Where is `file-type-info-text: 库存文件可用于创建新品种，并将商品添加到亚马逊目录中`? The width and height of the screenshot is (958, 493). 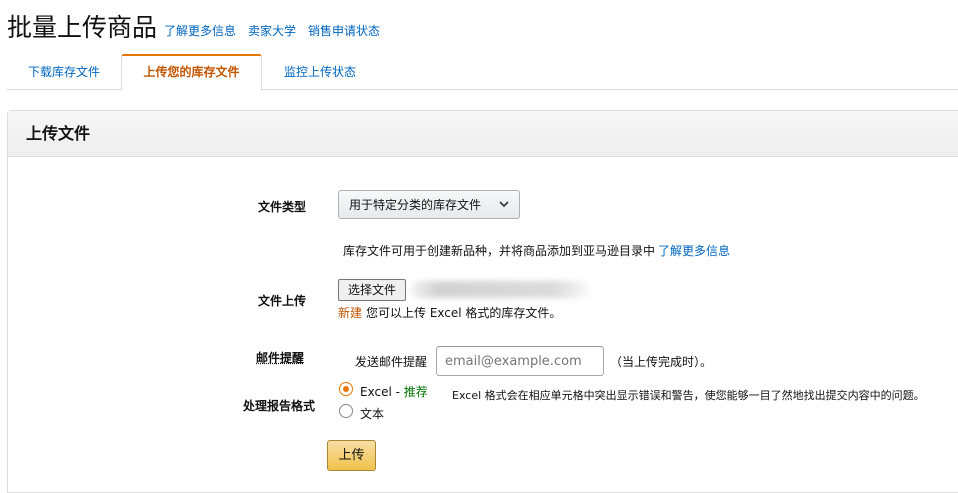
file-type-info-text: 库存文件可用于创建新品种，并将商品添加到亚马逊目录中 is located at coordinates (499, 251).